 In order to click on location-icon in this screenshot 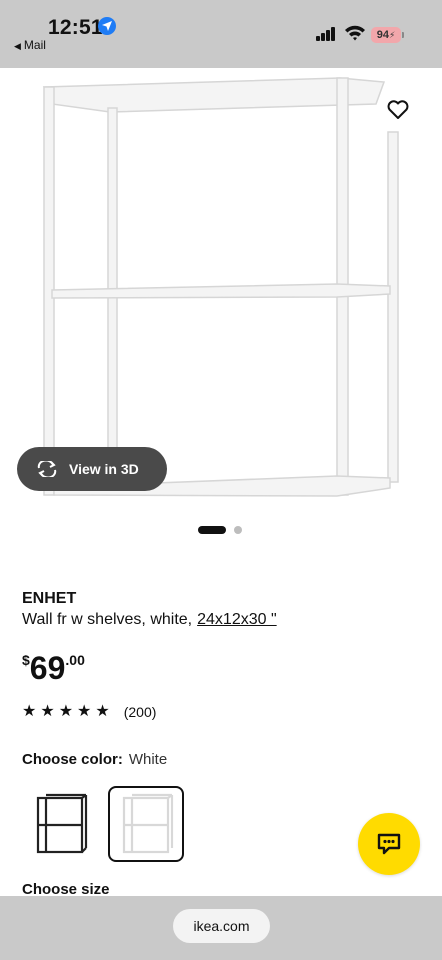, I will do `click(107, 26)`.